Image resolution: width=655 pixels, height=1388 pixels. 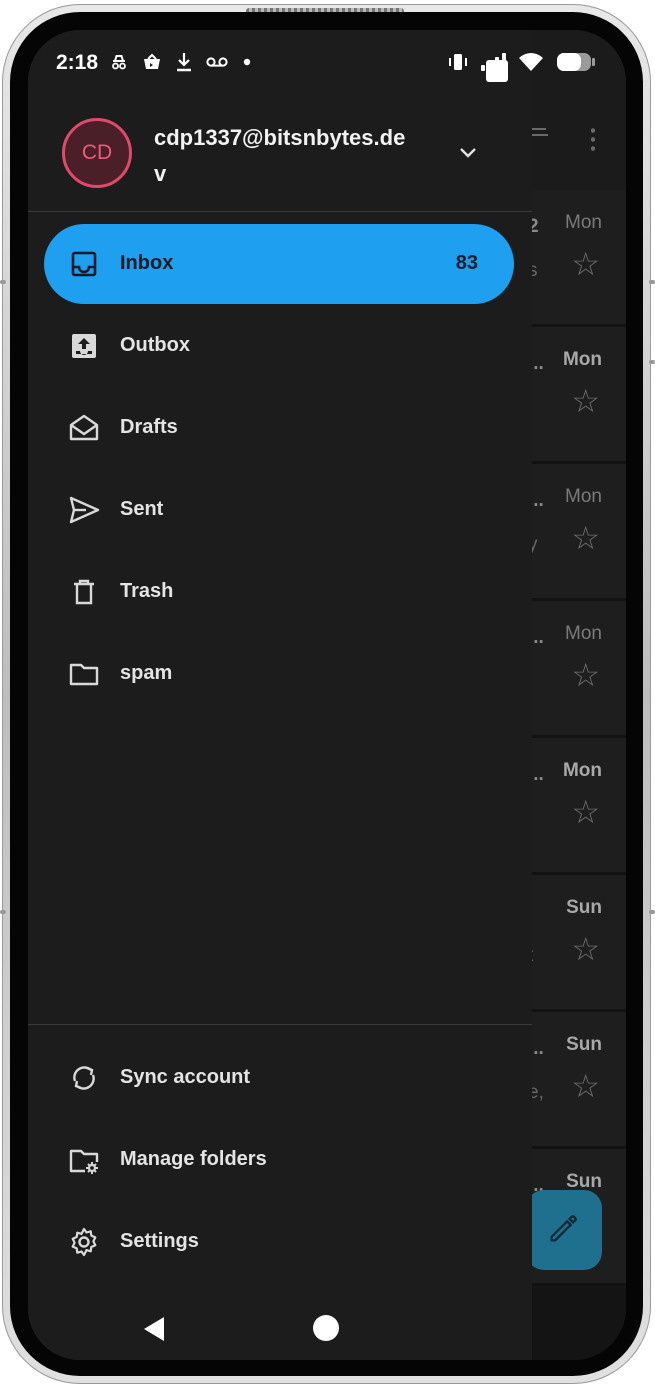 What do you see at coordinates (84, 510) in the screenshot?
I see `sent-icon` at bounding box center [84, 510].